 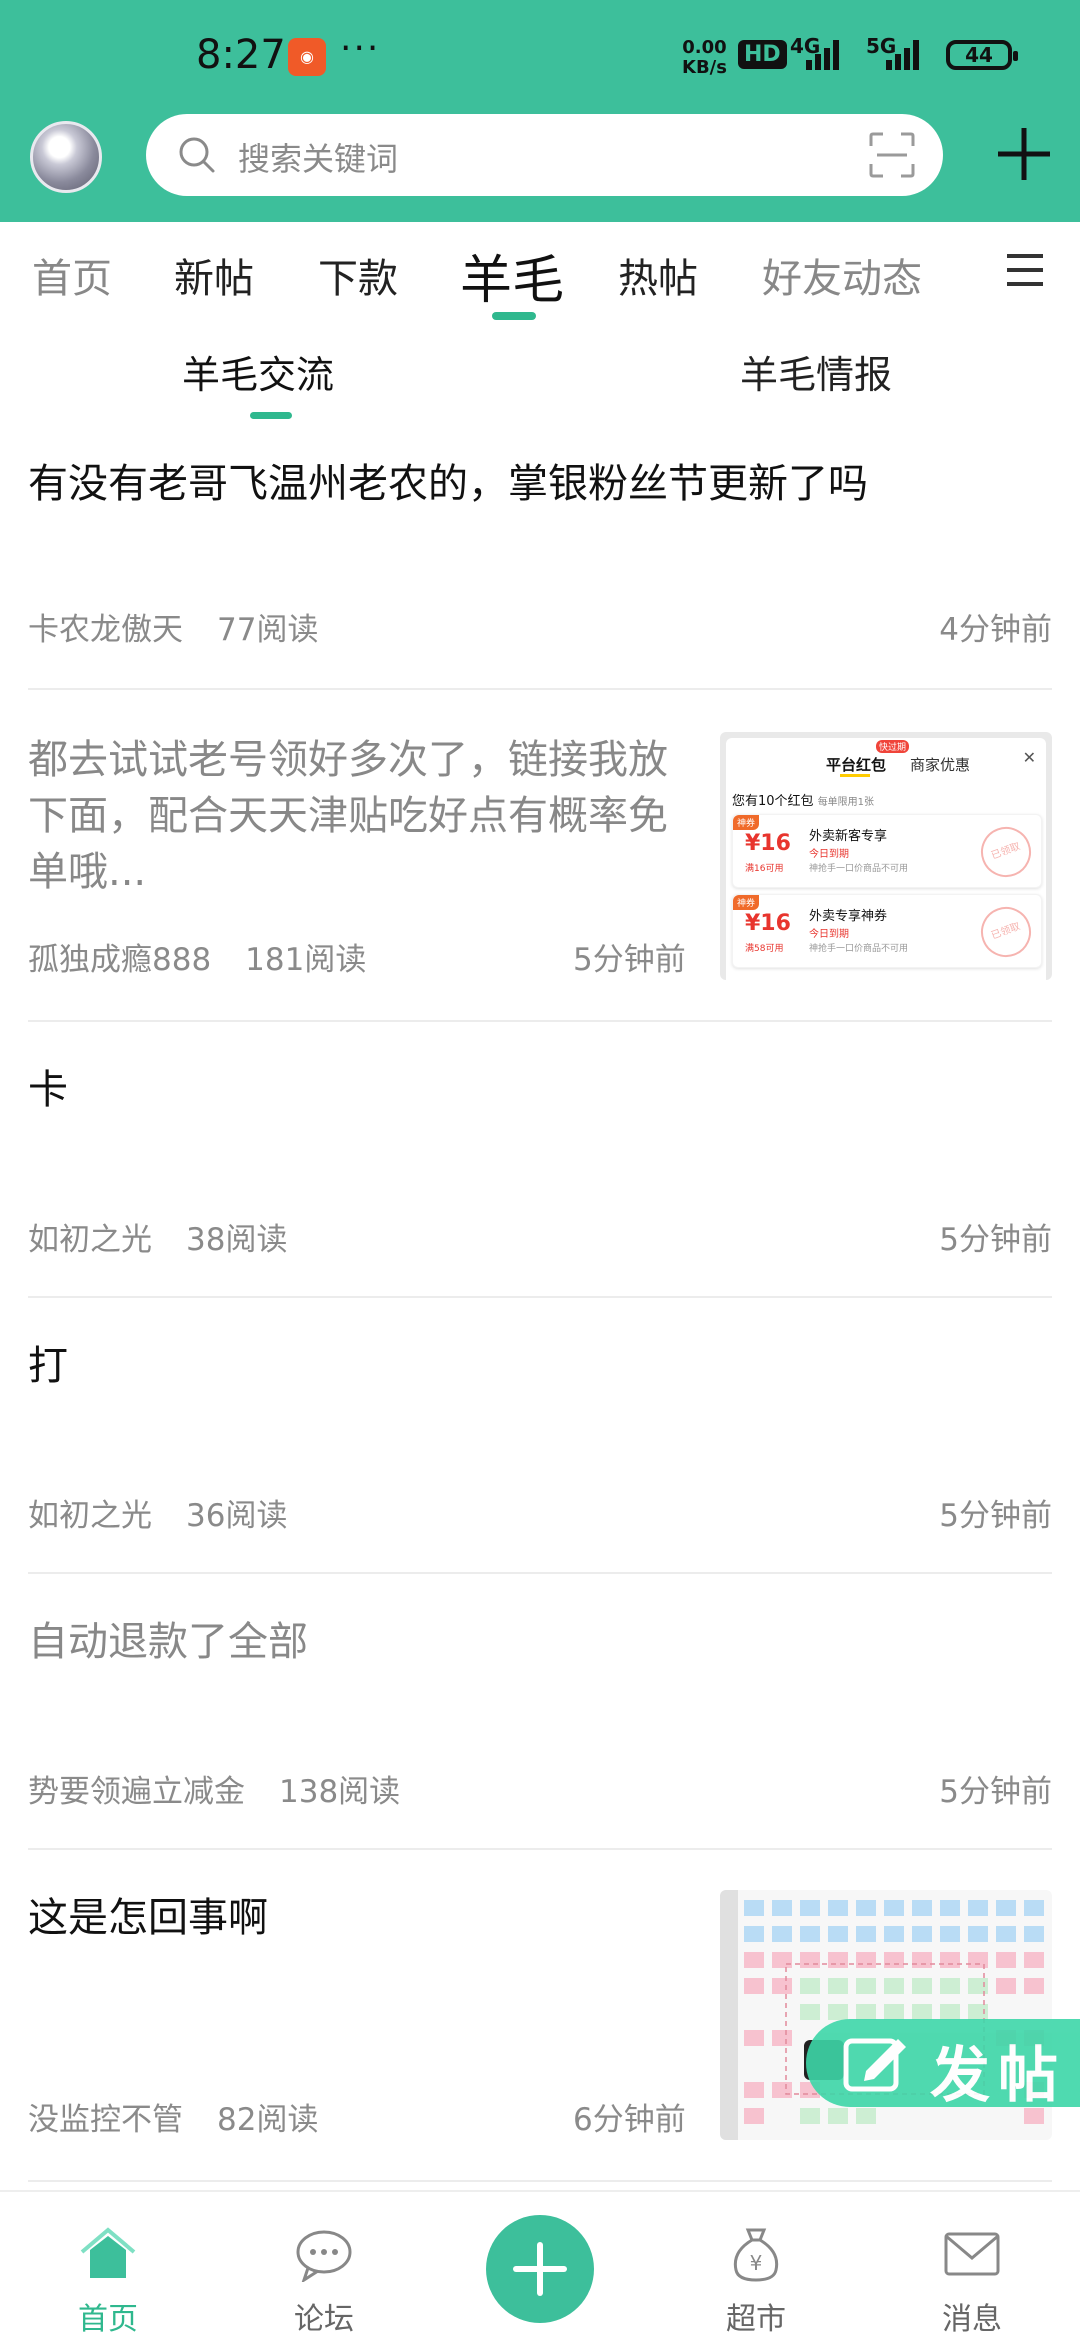 What do you see at coordinates (892, 155) in the screenshot?
I see `scan-icon` at bounding box center [892, 155].